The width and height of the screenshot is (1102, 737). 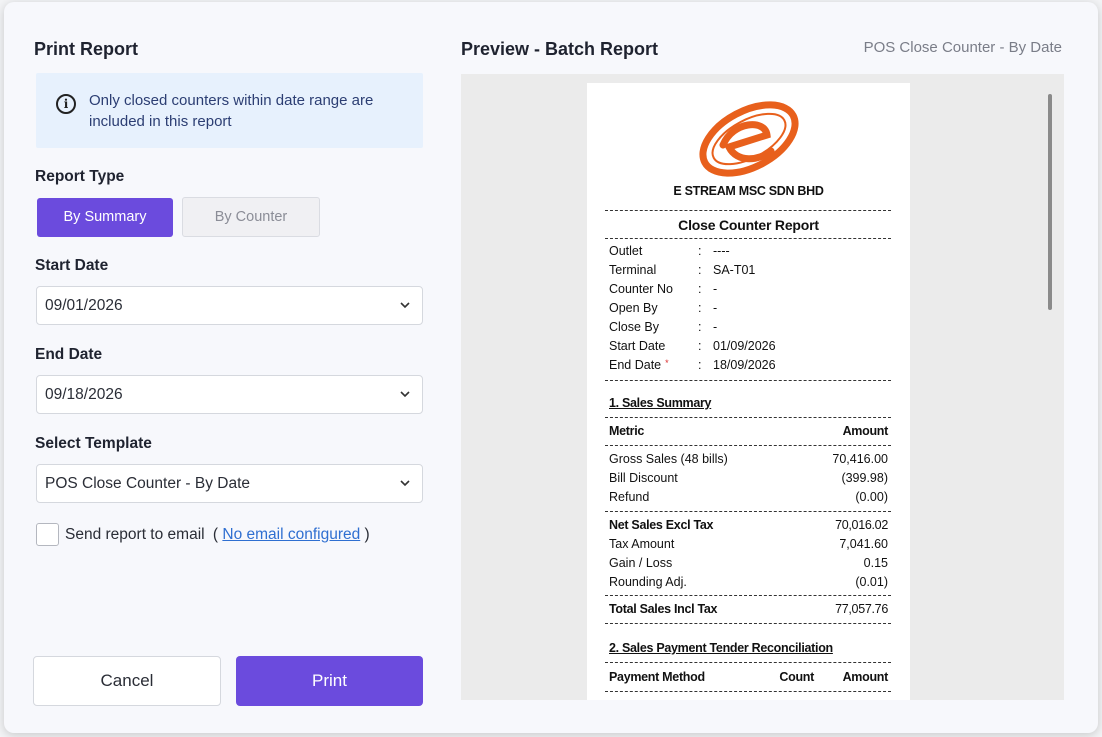 What do you see at coordinates (648, 582) in the screenshot?
I see `row-label: Rounding Adj.` at bounding box center [648, 582].